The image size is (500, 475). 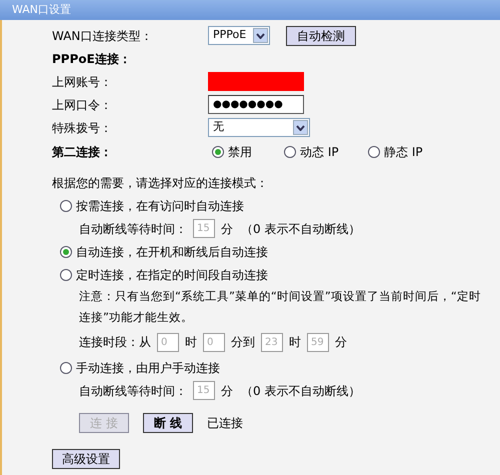 What do you see at coordinates (403, 152) in the screenshot?
I see `option-label: 静态 IP` at bounding box center [403, 152].